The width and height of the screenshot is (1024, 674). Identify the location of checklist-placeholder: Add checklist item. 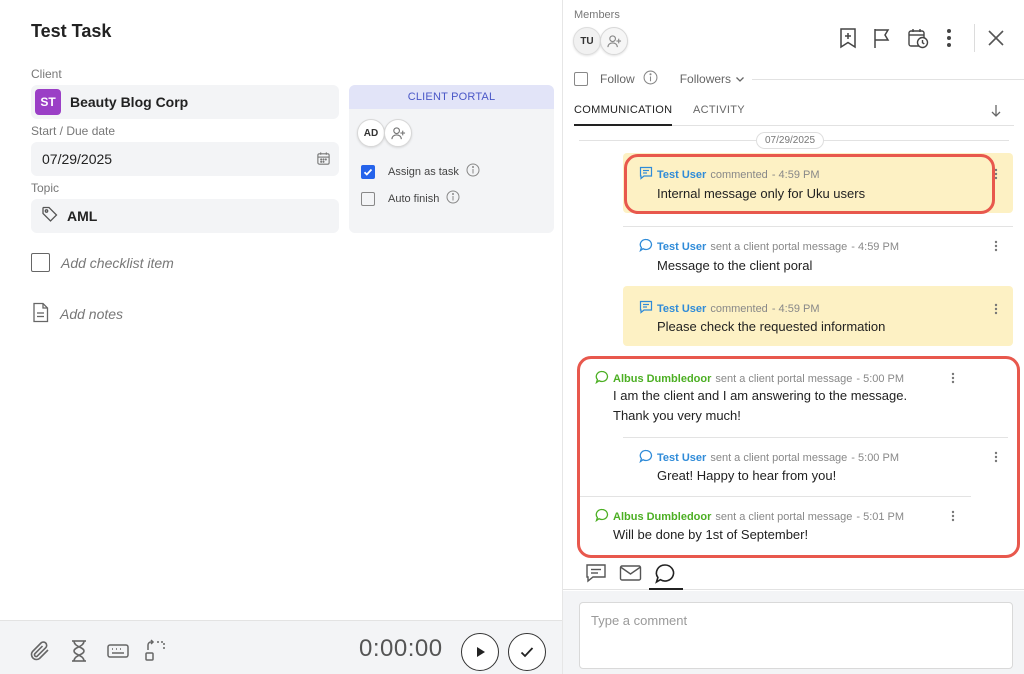
(117, 262).